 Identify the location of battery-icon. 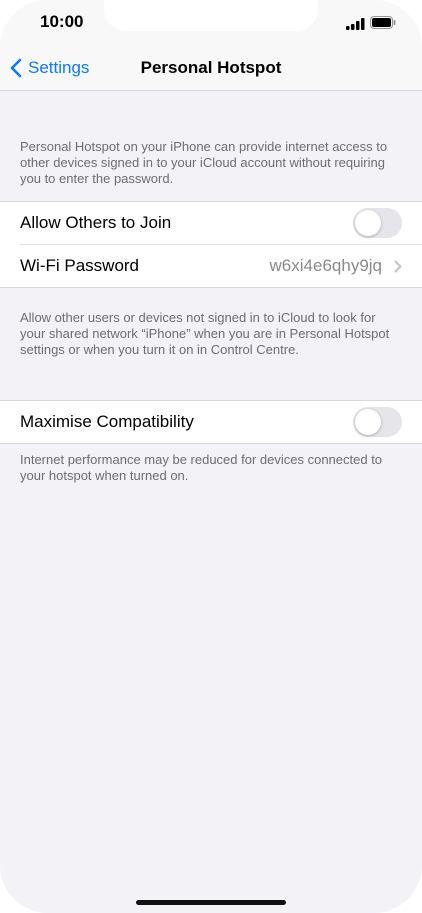
(383, 25).